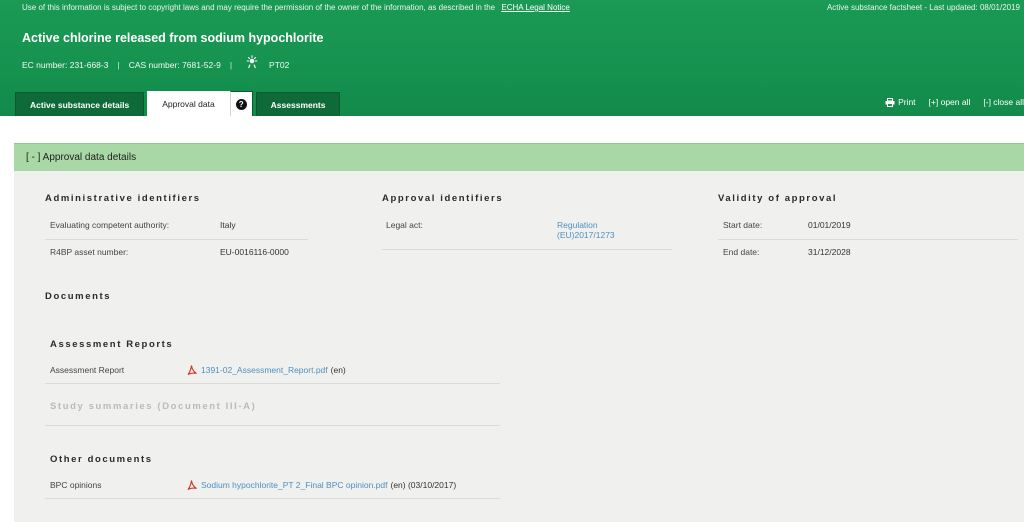 Image resolution: width=1024 pixels, height=522 pixels. I want to click on tab-approval-data: Approval data, so click(188, 103).